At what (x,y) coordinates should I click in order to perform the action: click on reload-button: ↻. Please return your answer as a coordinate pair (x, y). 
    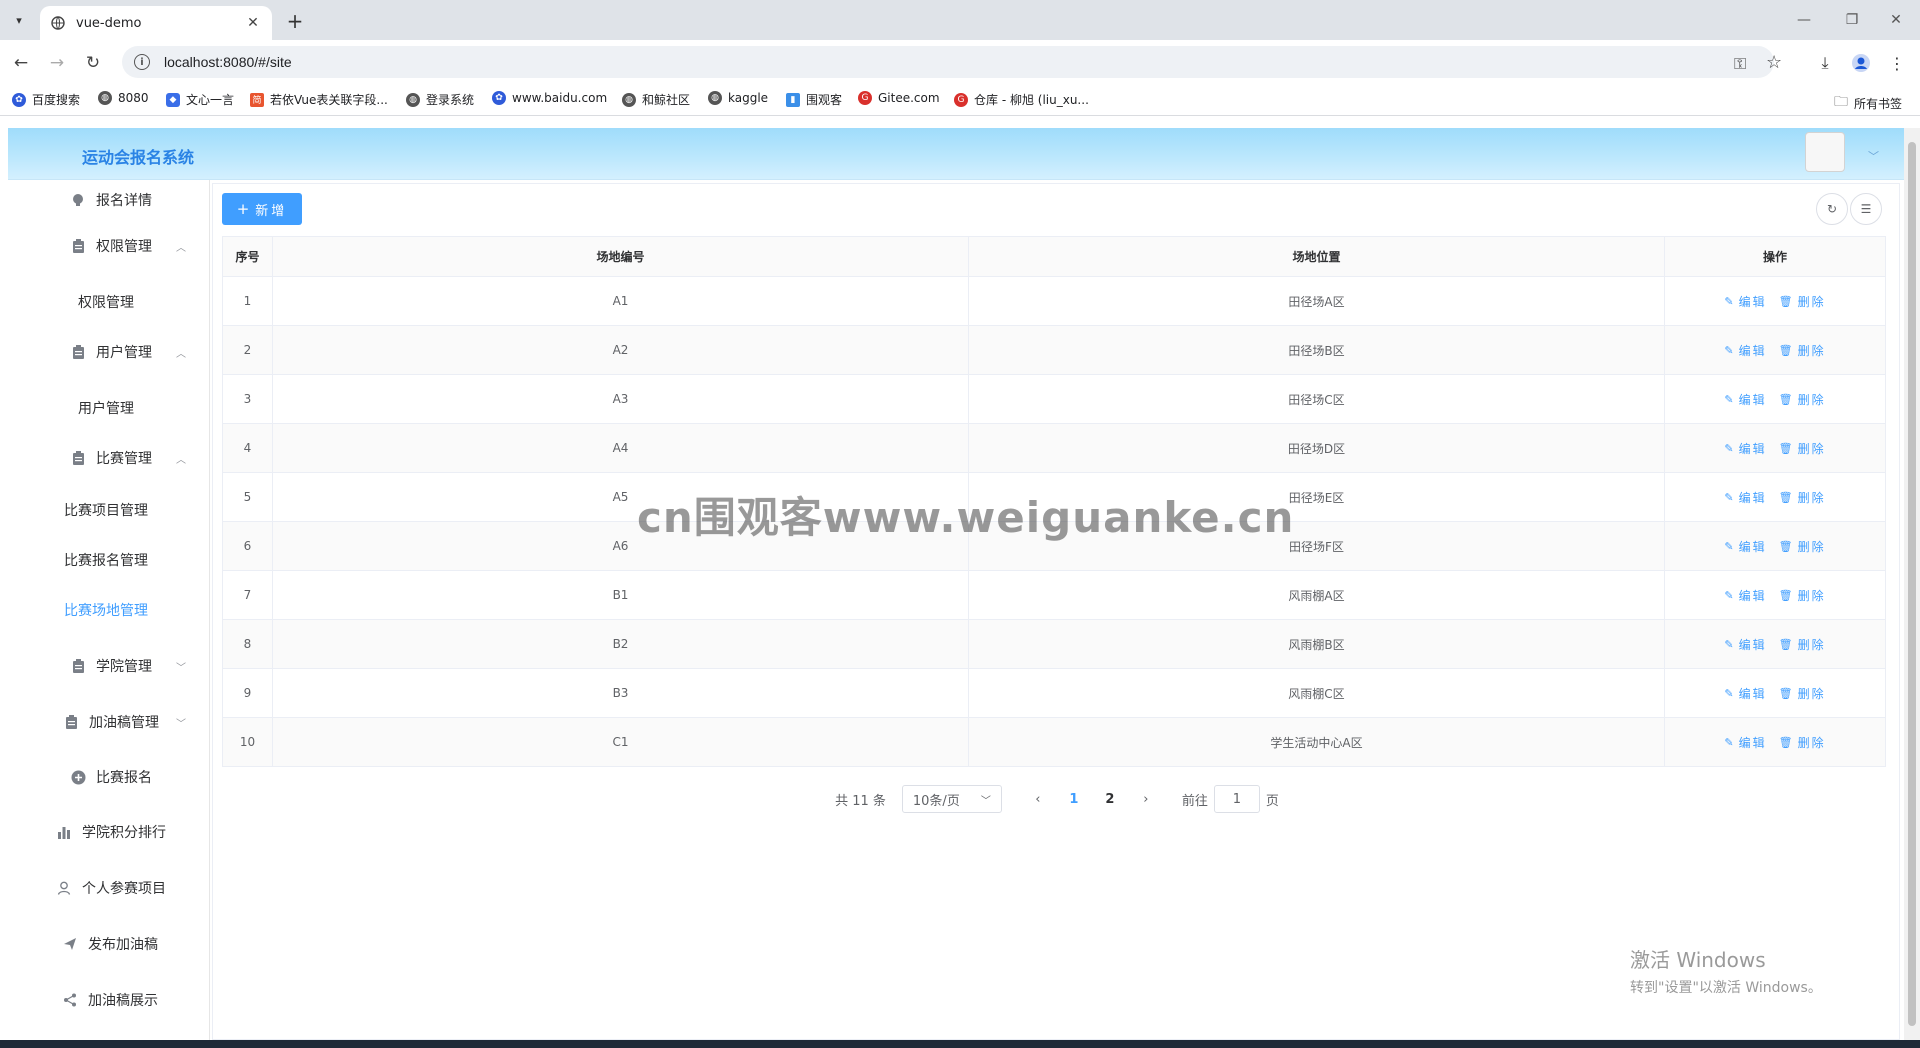
    Looking at the image, I should click on (93, 63).